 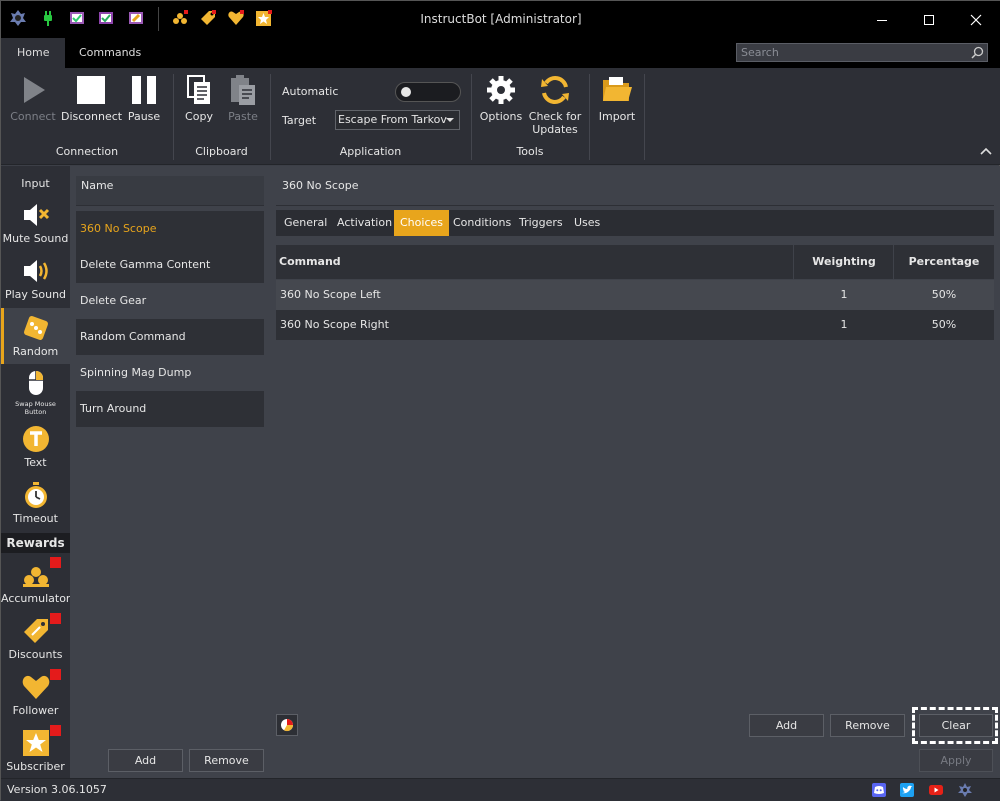 What do you see at coordinates (243, 109) in the screenshot?
I see `paste-button: Paste` at bounding box center [243, 109].